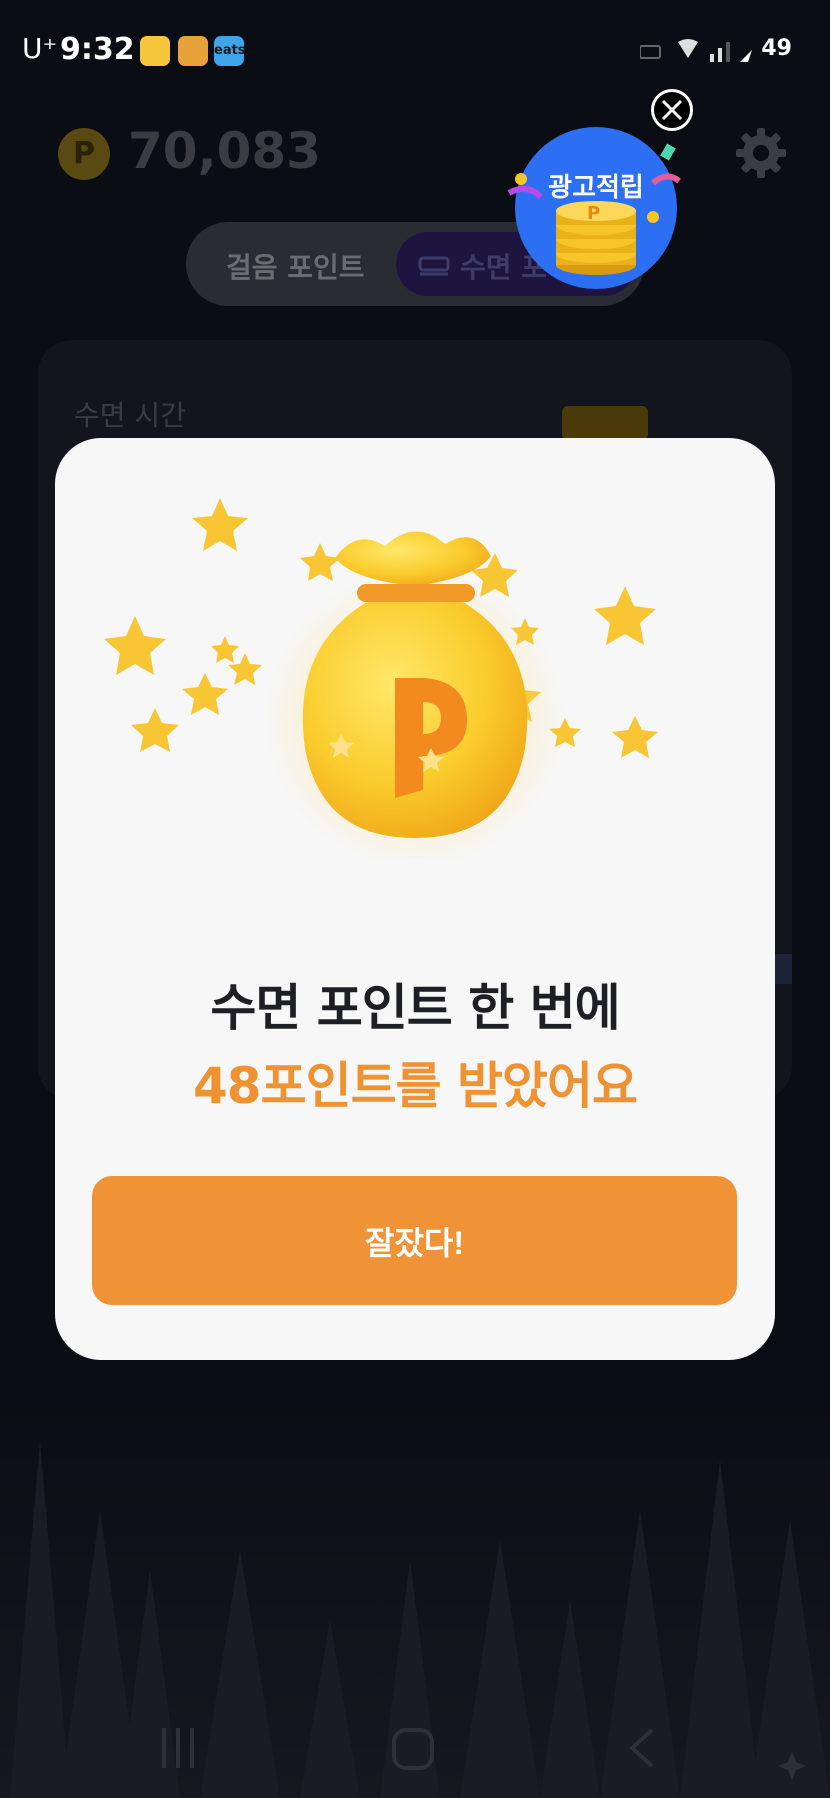 The image size is (830, 1798). I want to click on tab-walk-points: 걸음 포인트, so click(295, 266).